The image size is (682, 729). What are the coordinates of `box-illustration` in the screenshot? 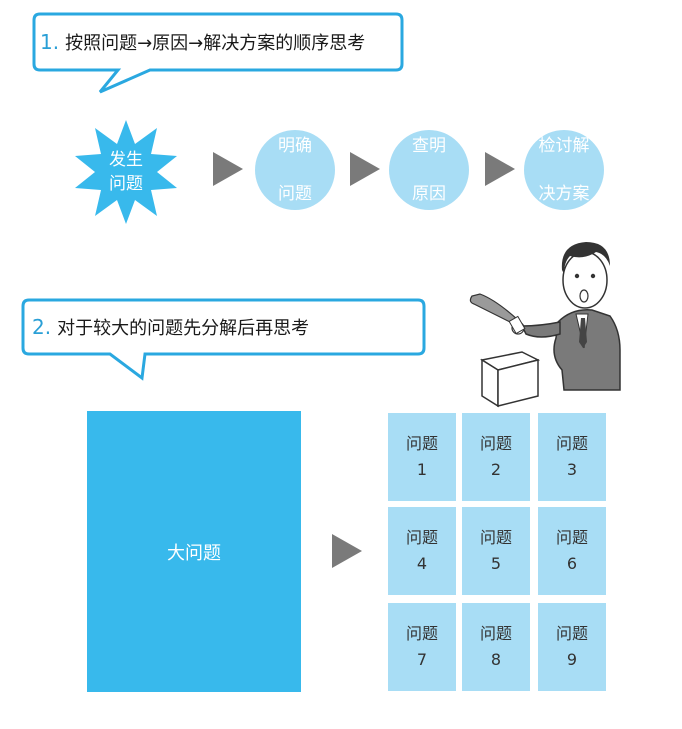 It's located at (510, 379).